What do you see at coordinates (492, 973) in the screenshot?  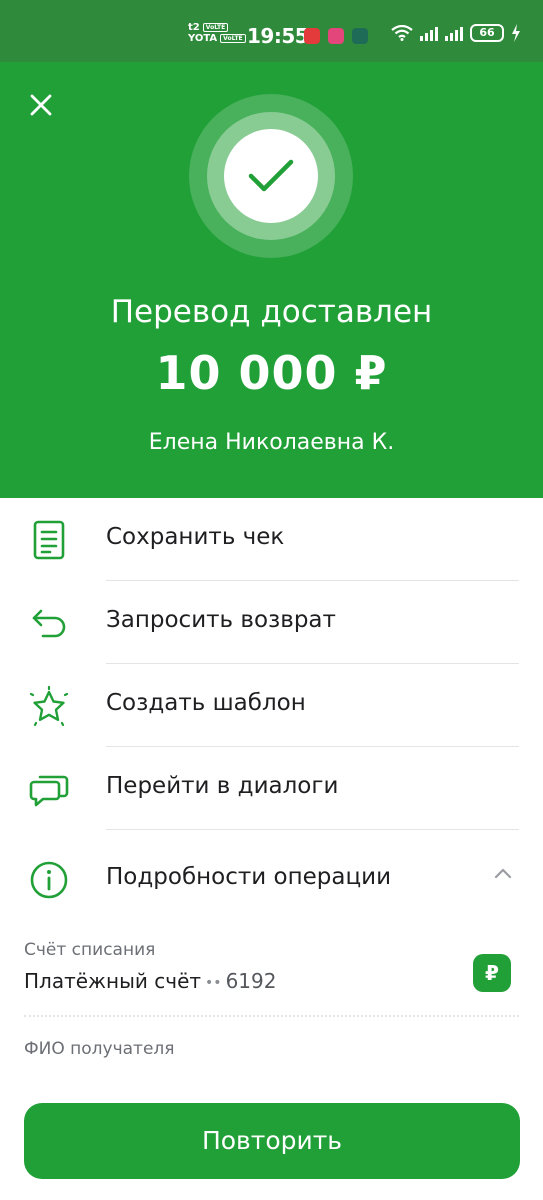 I see `ruble-account-icon: ₽` at bounding box center [492, 973].